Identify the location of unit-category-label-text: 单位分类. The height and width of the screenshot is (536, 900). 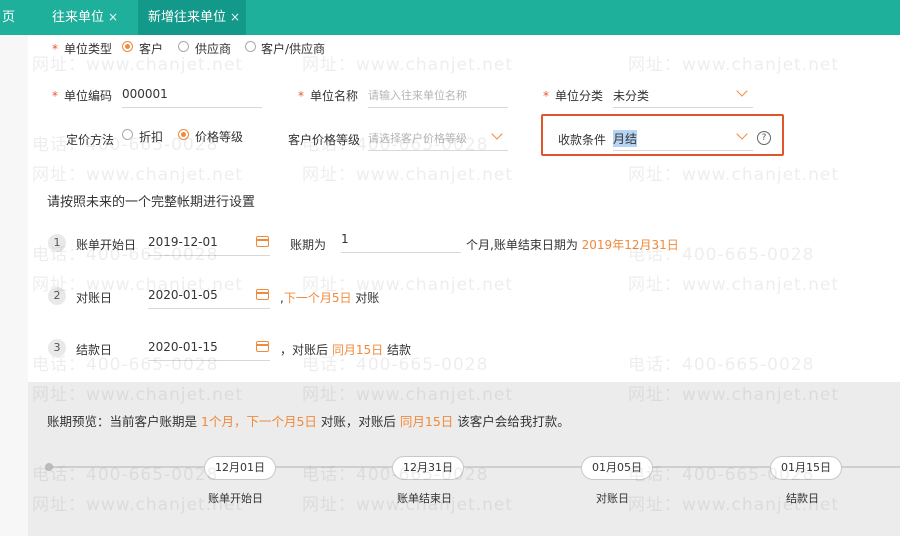
(579, 96).